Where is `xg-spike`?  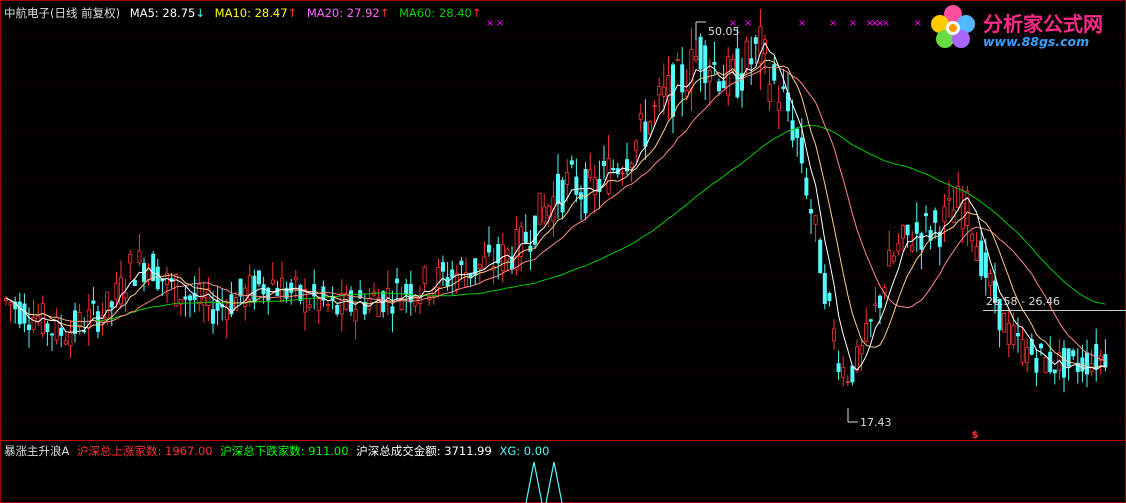 xg-spike is located at coordinates (554, 482).